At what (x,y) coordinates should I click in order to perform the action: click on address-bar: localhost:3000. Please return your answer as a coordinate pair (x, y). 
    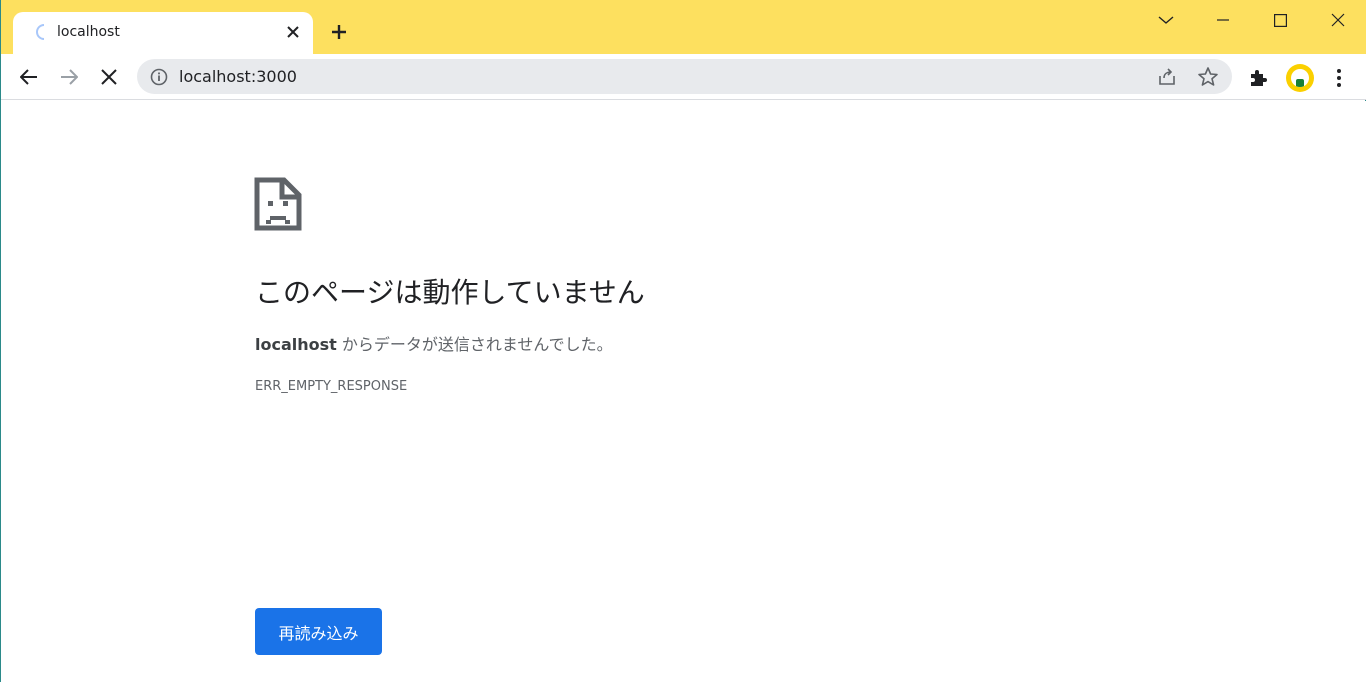
    Looking at the image, I should click on (684, 76).